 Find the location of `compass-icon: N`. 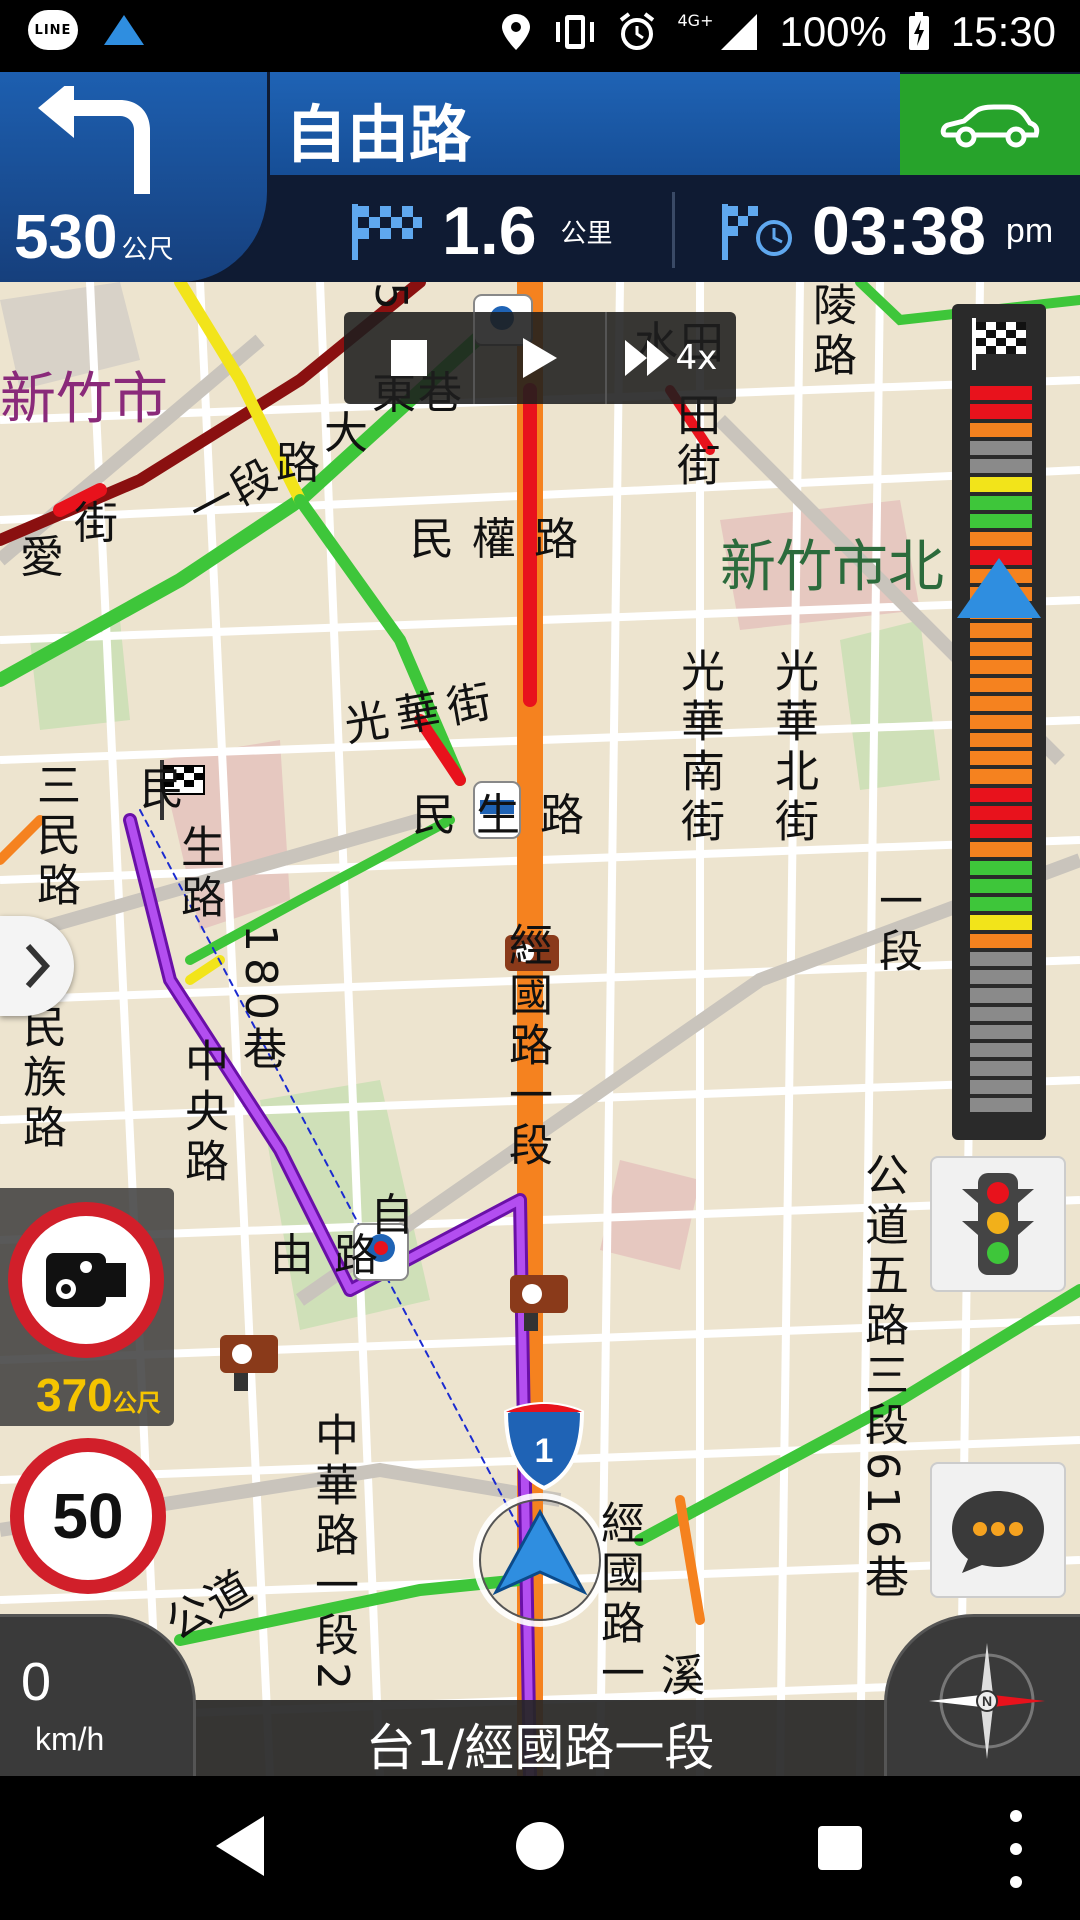

compass-icon: N is located at coordinates (987, 1701).